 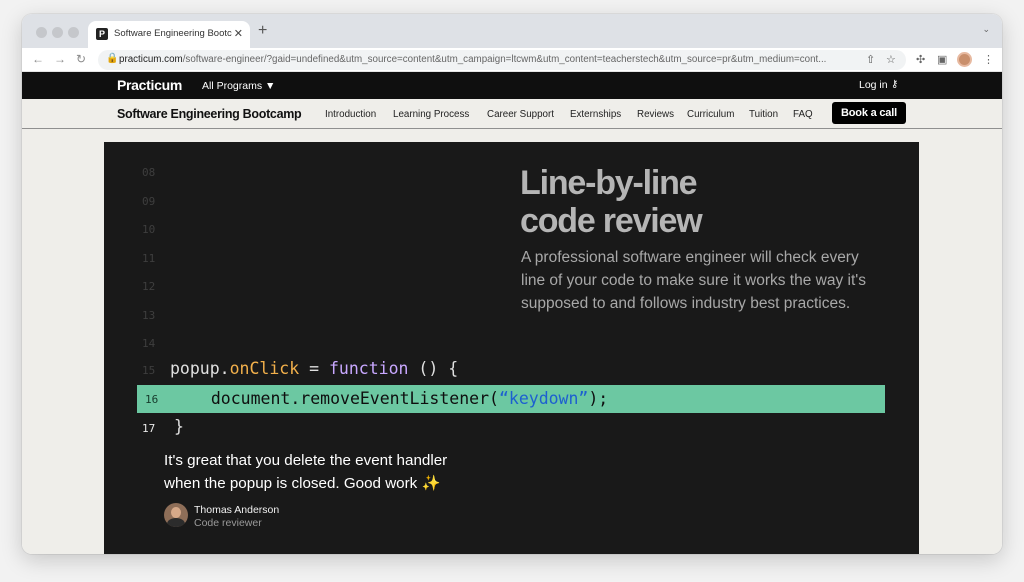 What do you see at coordinates (73, 32) in the screenshot?
I see `zoom-window-button` at bounding box center [73, 32].